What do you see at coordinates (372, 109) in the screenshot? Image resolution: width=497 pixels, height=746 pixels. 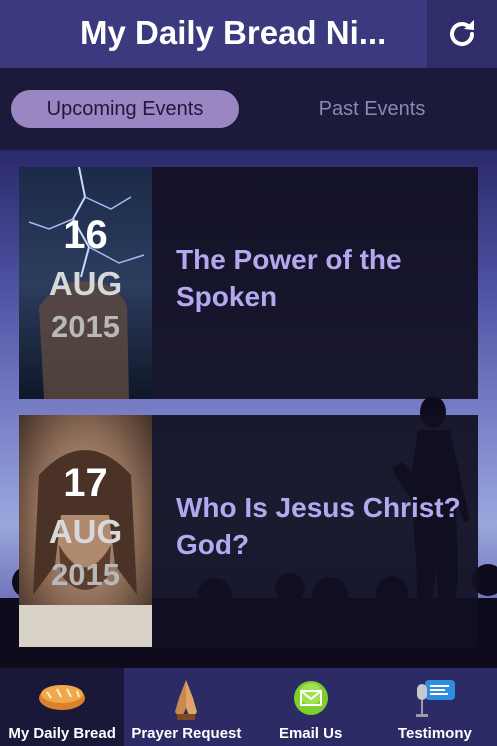 I see `tab-past-events: Past Events` at bounding box center [372, 109].